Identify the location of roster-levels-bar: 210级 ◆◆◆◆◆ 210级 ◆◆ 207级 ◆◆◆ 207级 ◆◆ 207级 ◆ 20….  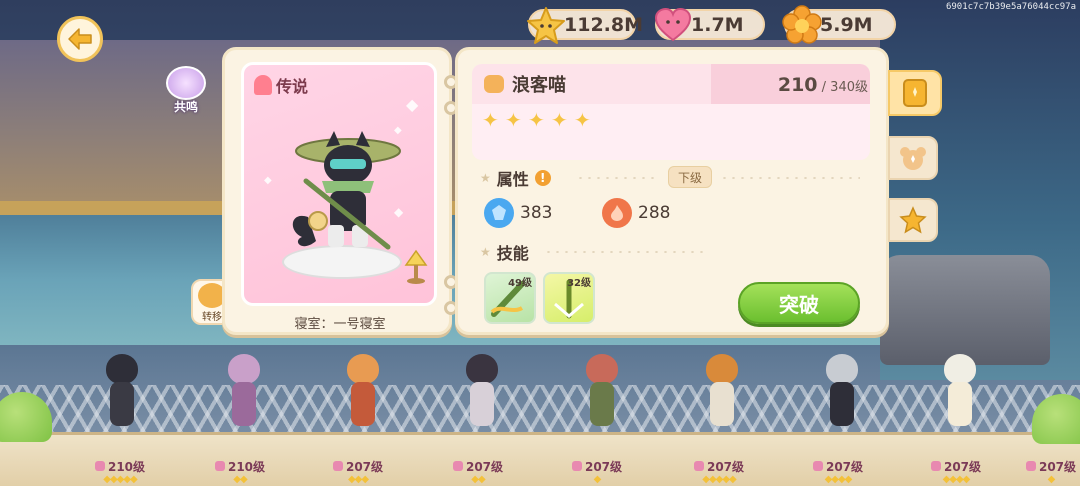
(540, 469).